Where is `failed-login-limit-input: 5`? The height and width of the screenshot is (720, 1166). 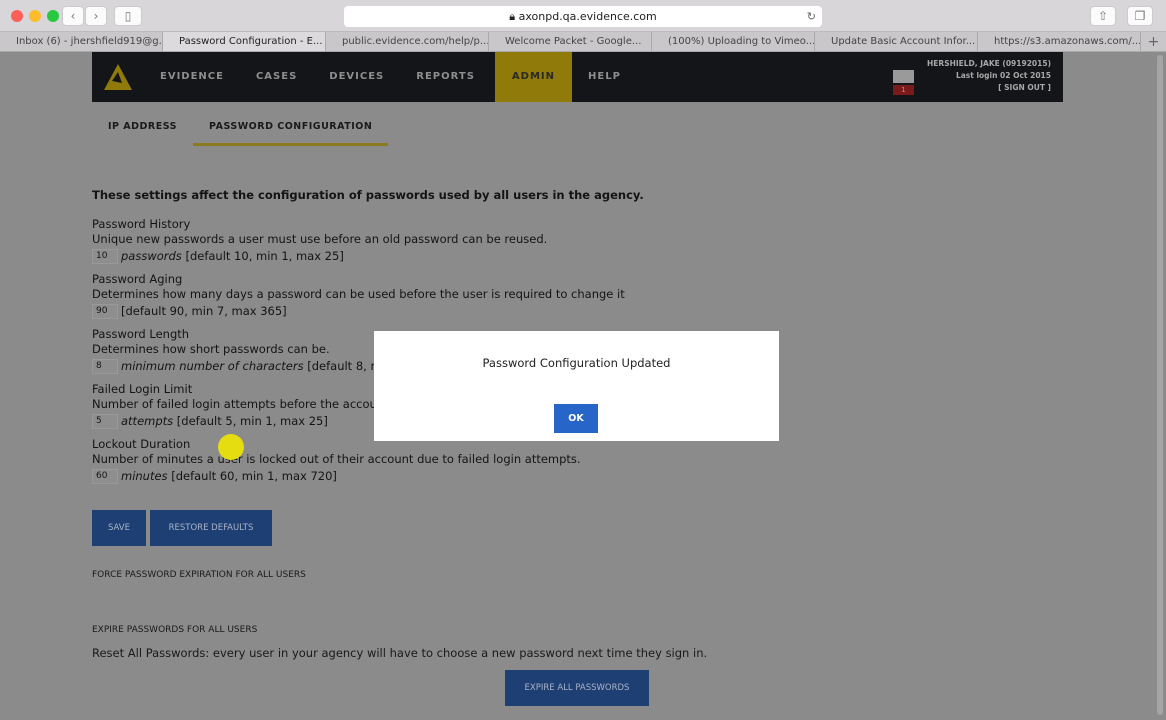
failed-login-limit-input: 5 is located at coordinates (105, 421).